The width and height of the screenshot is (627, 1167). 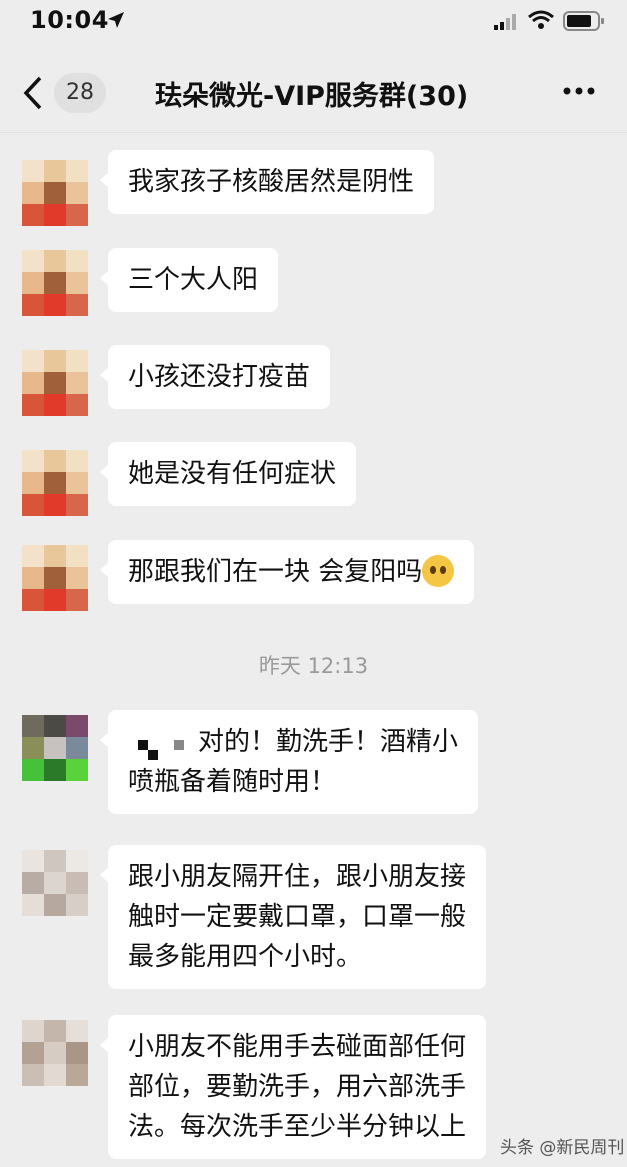 What do you see at coordinates (297, 877) in the screenshot?
I see `message-text-line: 跟小朋友隔开住，跟小朋友接` at bounding box center [297, 877].